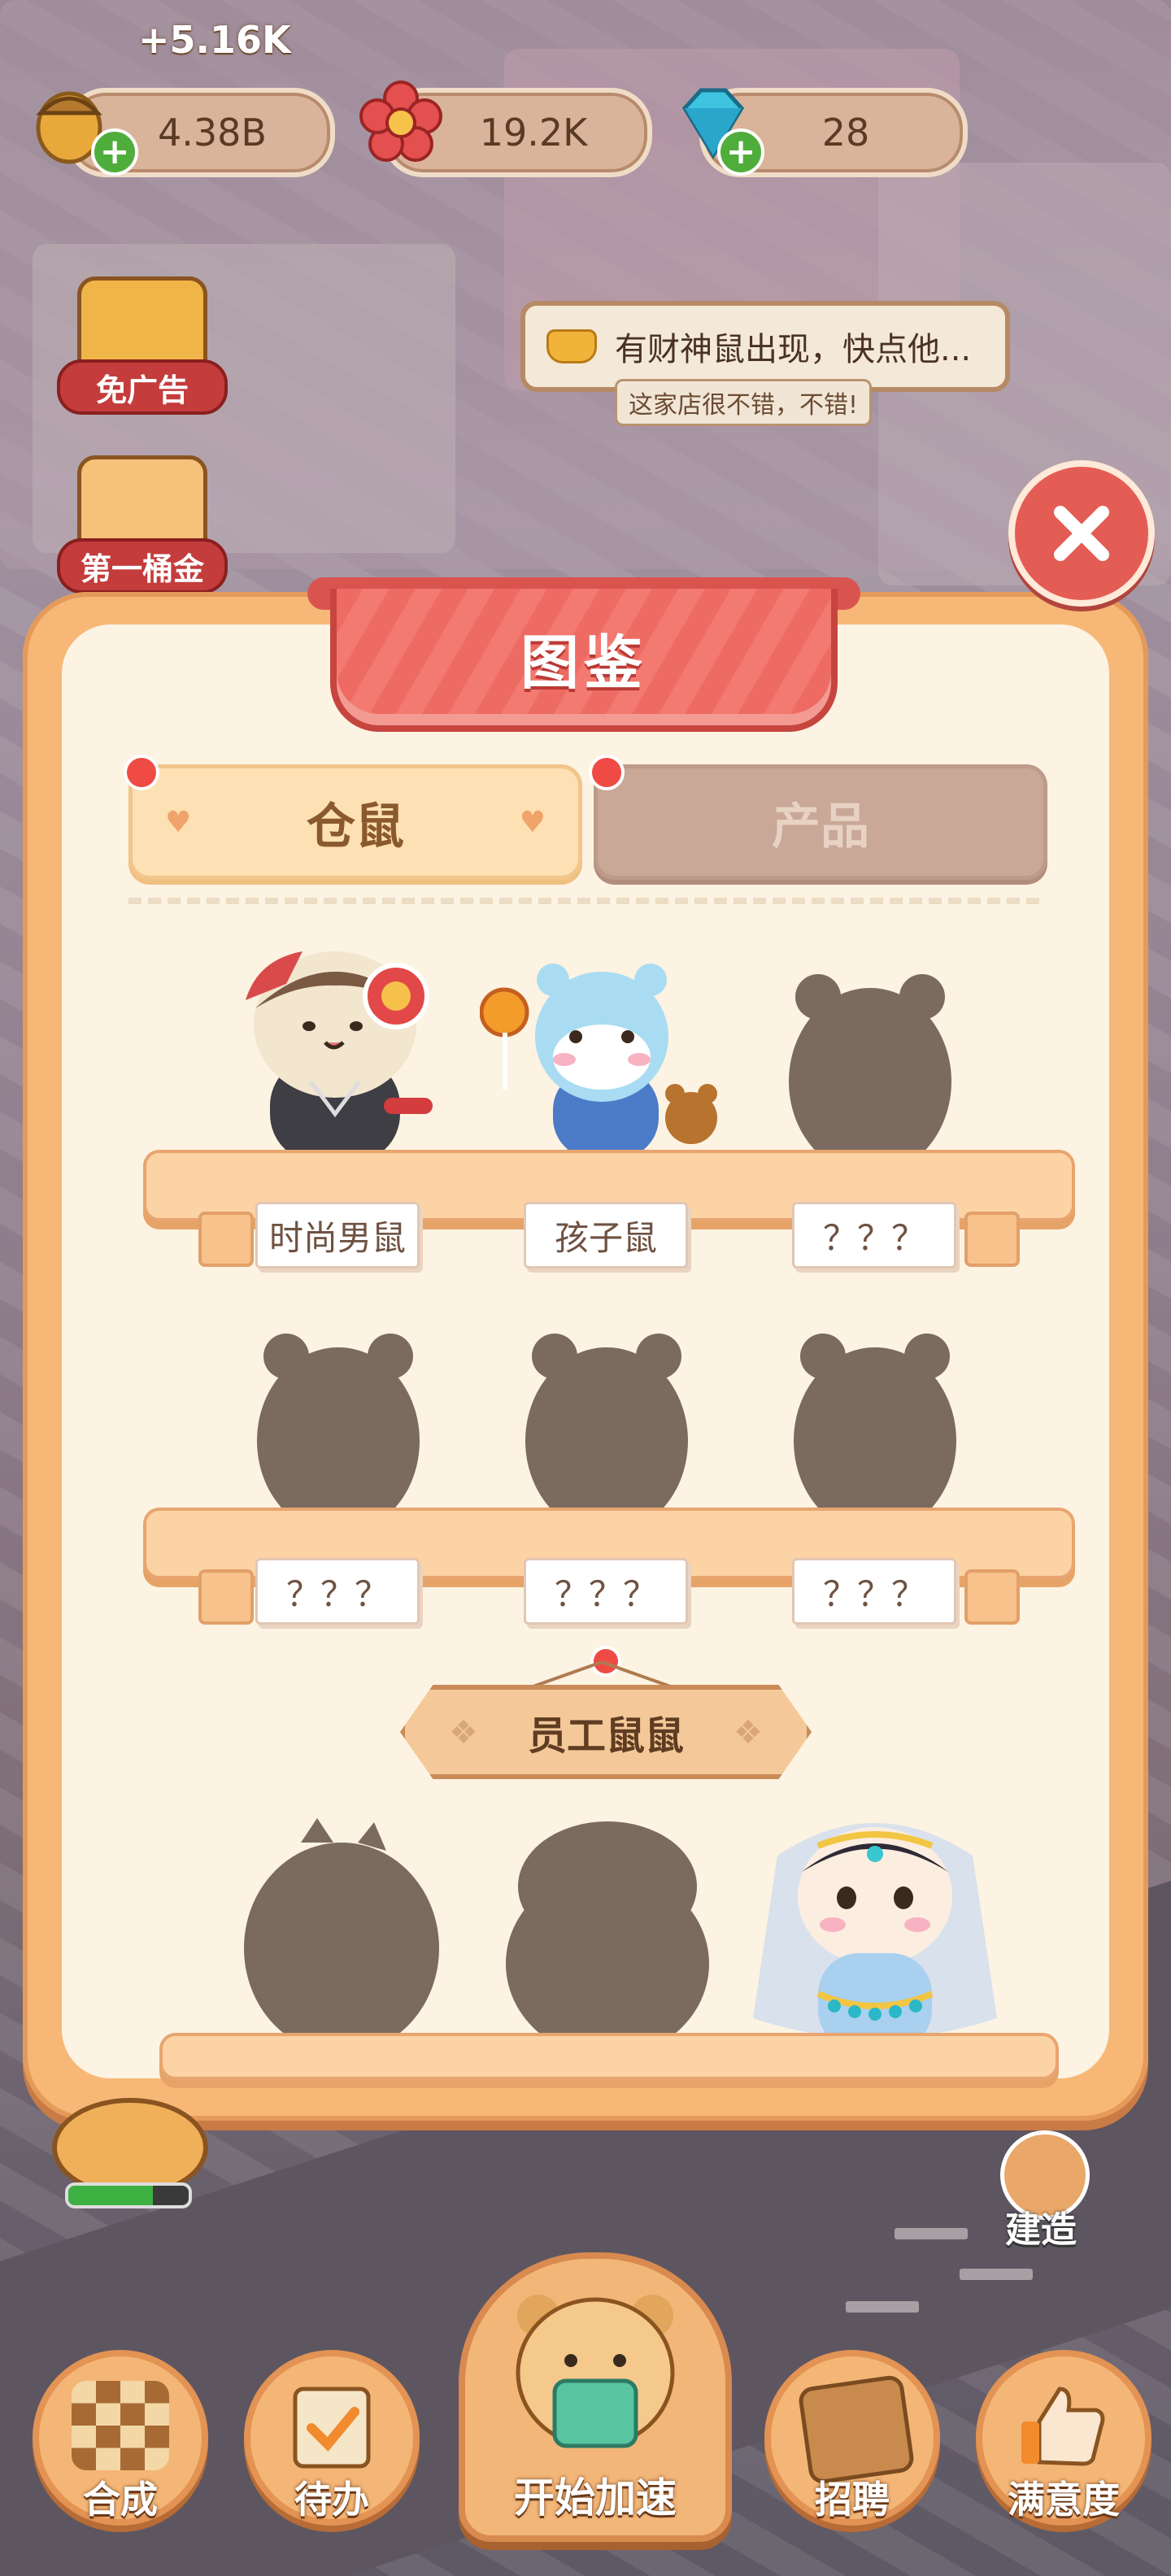  I want to click on tab-product: 产品, so click(820, 822).